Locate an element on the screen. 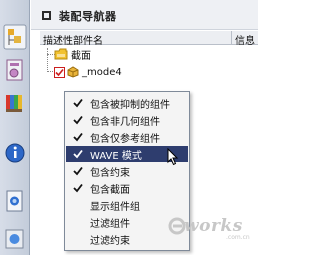 Image resolution: width=320 pixels, height=255 pixels. resource-bar is located at coordinates (15, 127).